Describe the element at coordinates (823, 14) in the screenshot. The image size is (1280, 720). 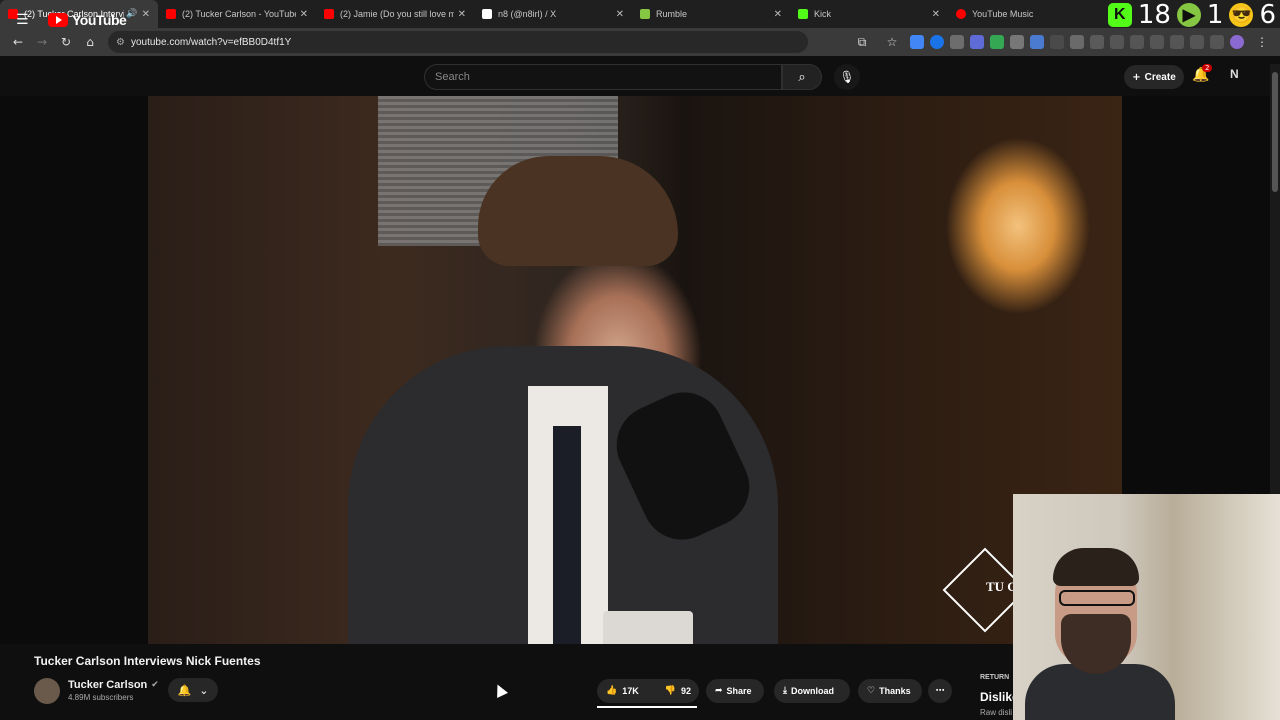
I see `tab-title: Kick` at that location.